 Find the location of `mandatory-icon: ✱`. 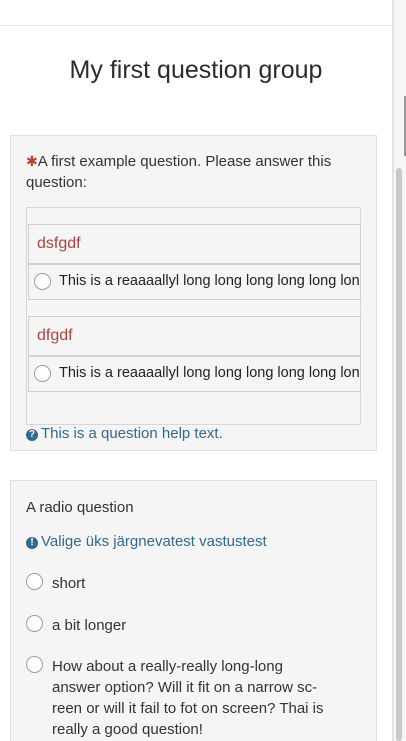

mandatory-icon: ✱ is located at coordinates (32, 161).